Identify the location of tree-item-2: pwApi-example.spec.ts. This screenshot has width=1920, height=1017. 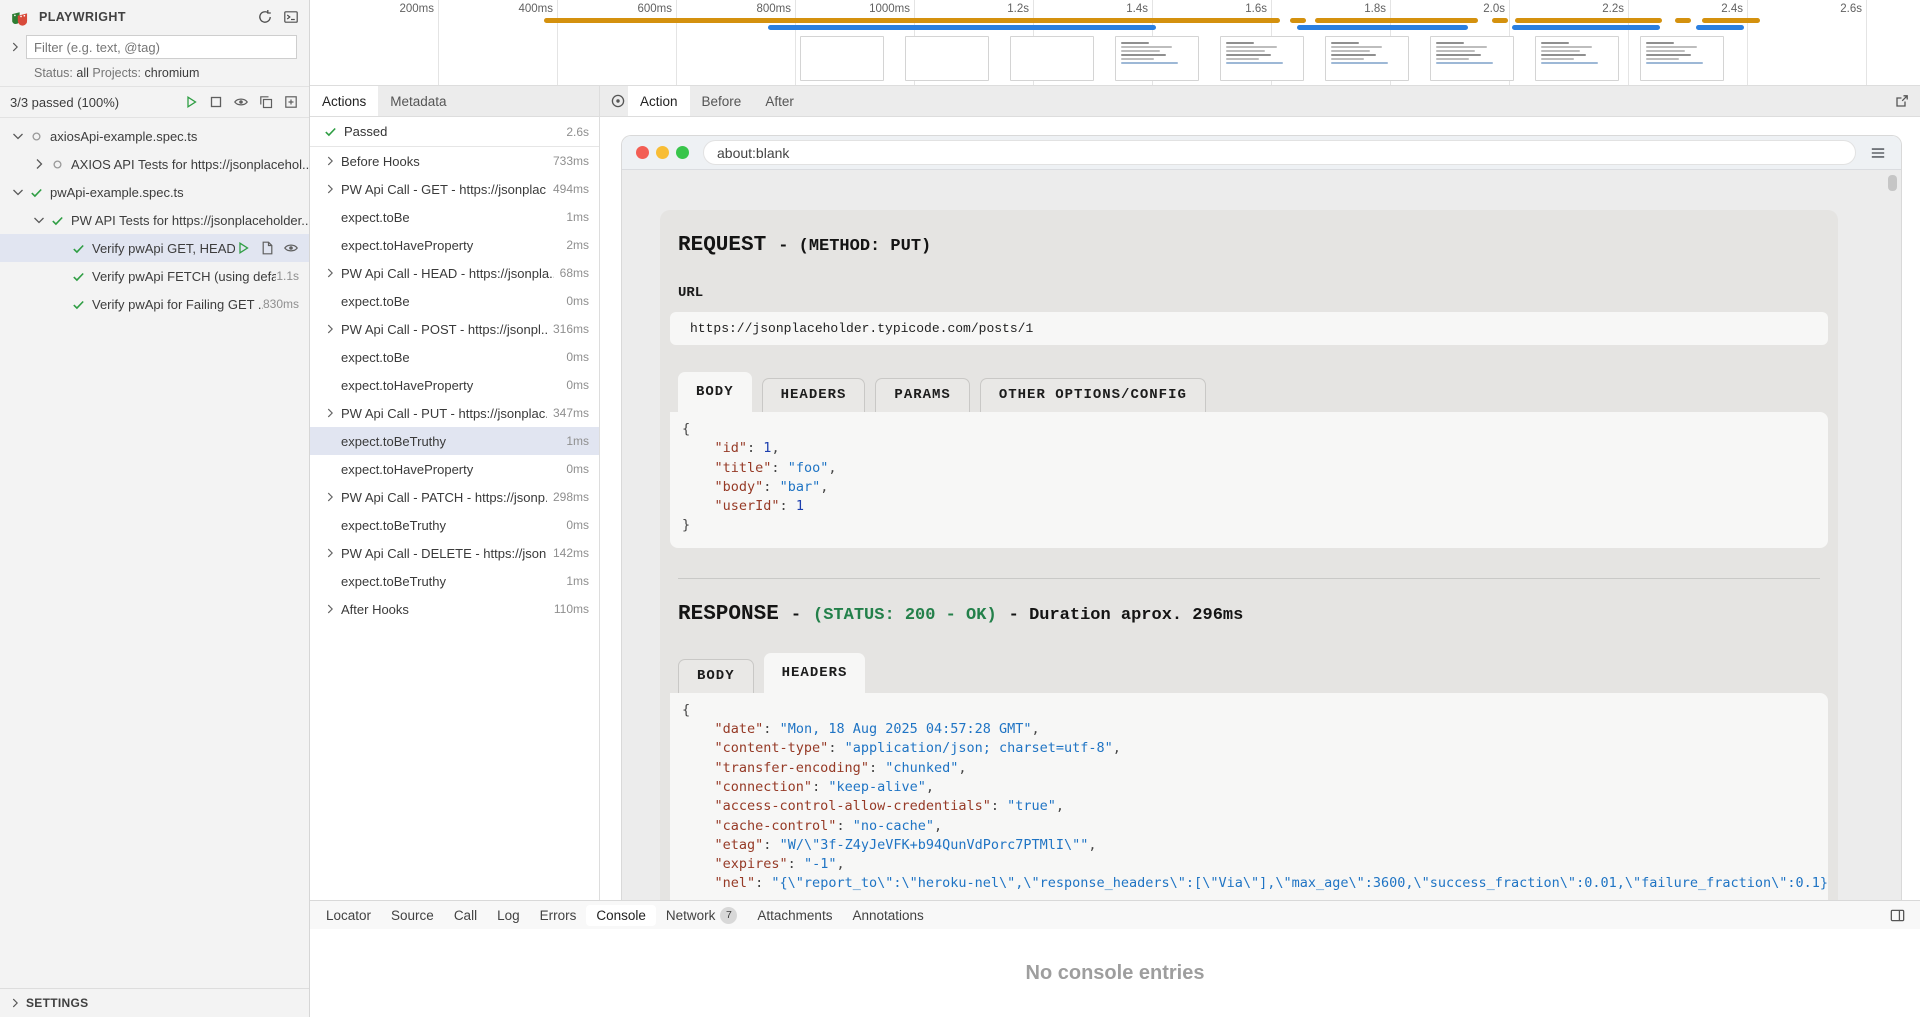
(154, 192).